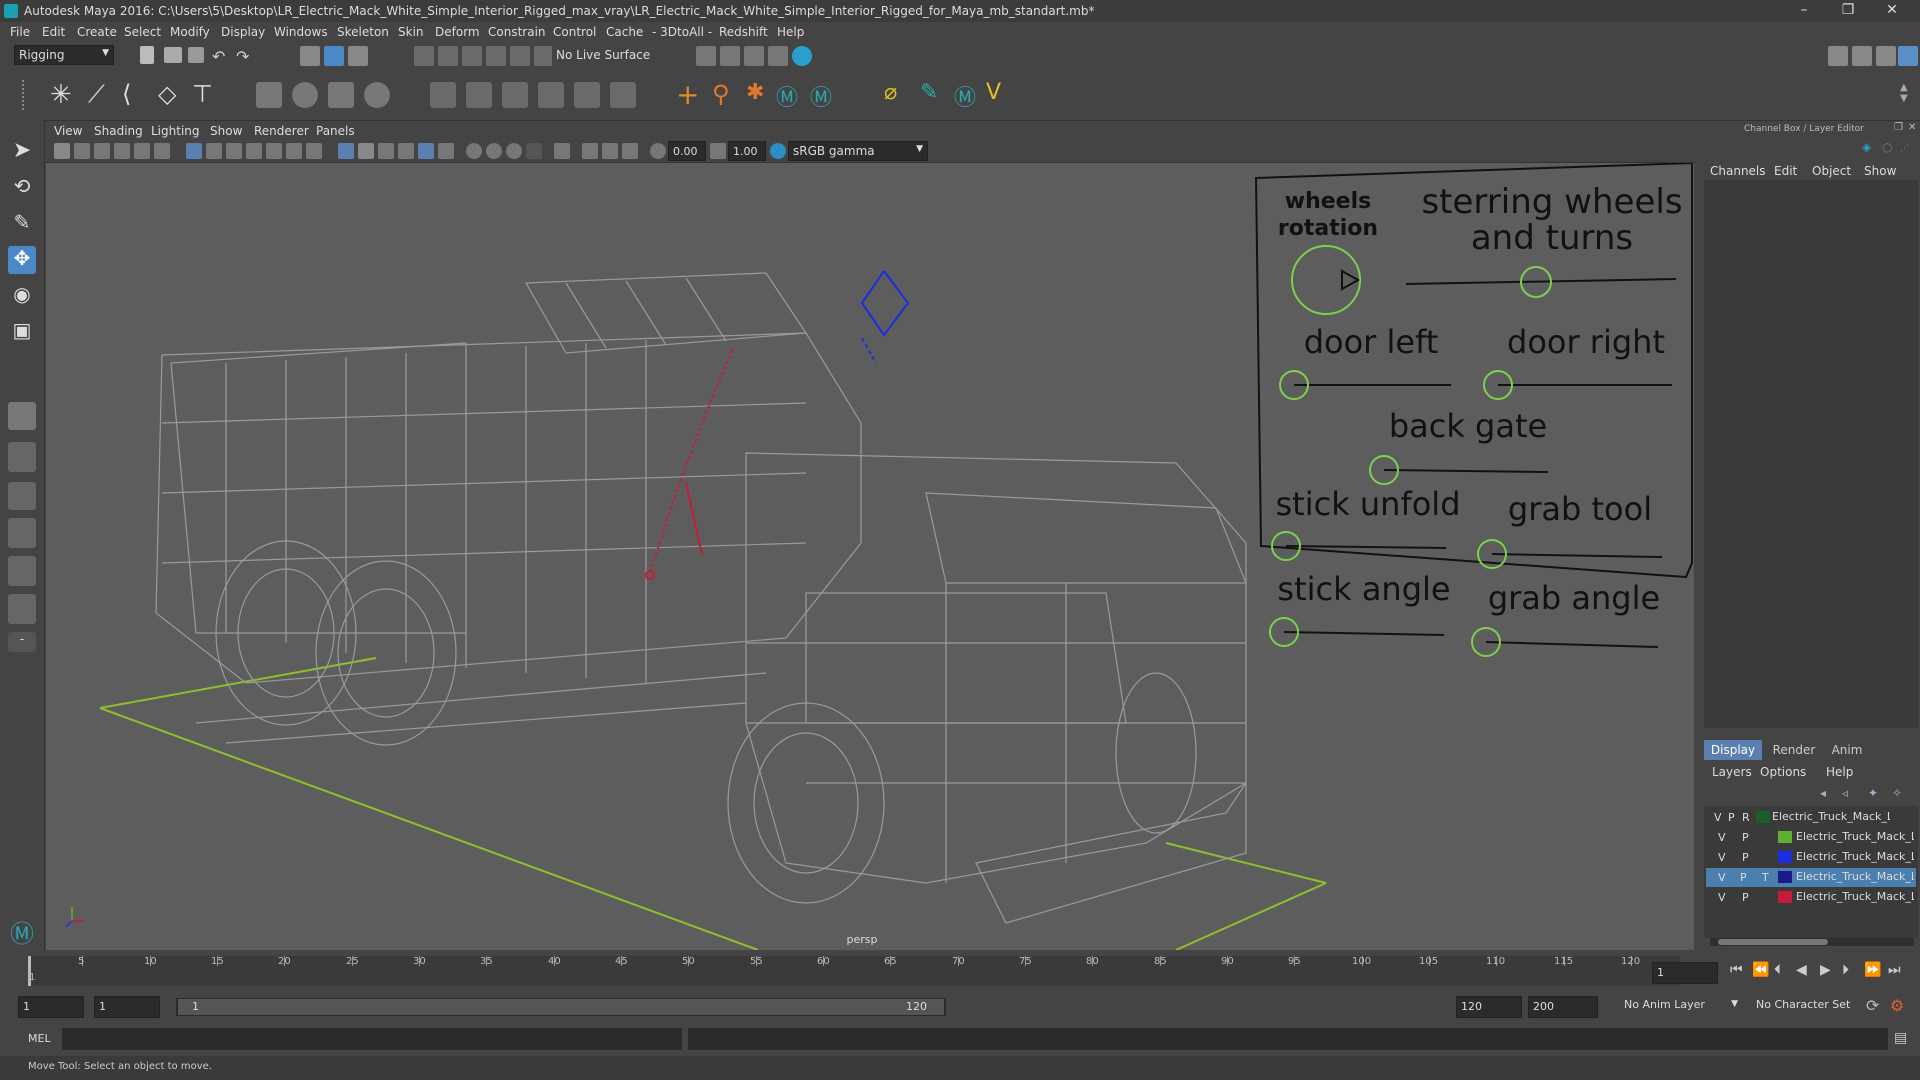 This screenshot has height=1080, width=1920. Describe the element at coordinates (294, 151) in the screenshot. I see `safe-action-icon` at that location.